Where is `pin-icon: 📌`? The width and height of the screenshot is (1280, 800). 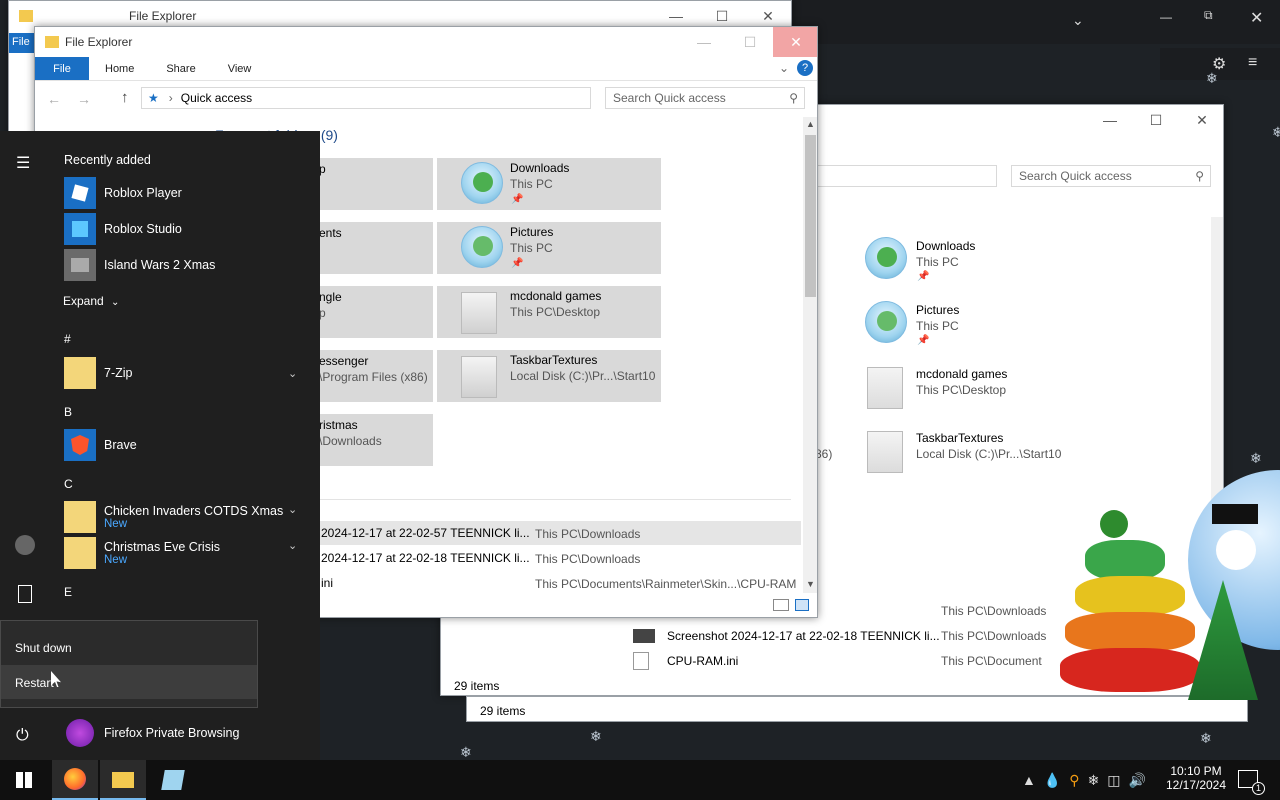 pin-icon: 📌 is located at coordinates (923, 340).